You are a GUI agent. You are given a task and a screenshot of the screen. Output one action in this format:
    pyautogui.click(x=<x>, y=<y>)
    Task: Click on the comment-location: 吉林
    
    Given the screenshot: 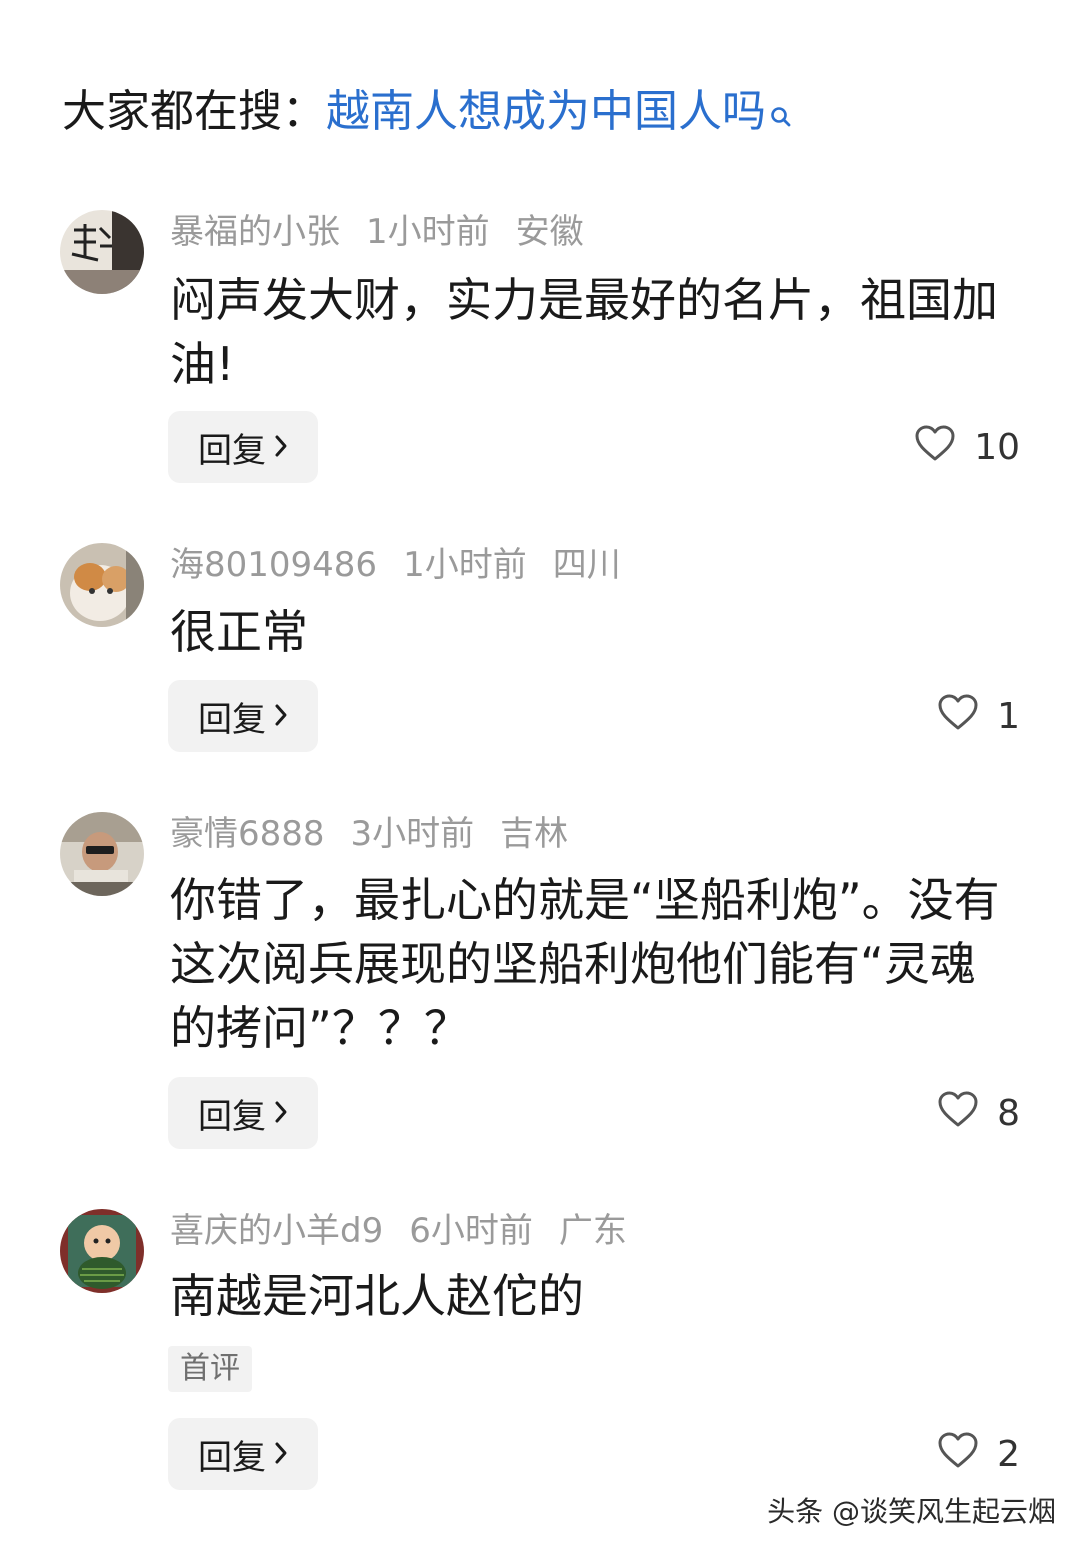 What is the action you would take?
    pyautogui.click(x=534, y=834)
    